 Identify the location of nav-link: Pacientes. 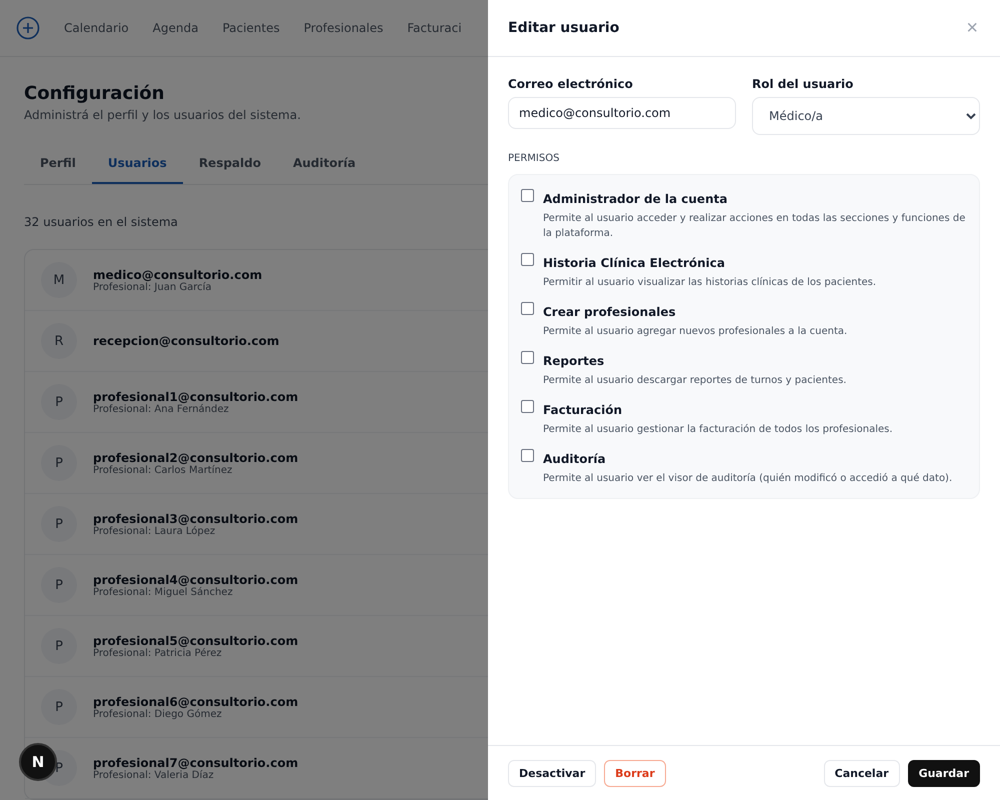
(251, 28).